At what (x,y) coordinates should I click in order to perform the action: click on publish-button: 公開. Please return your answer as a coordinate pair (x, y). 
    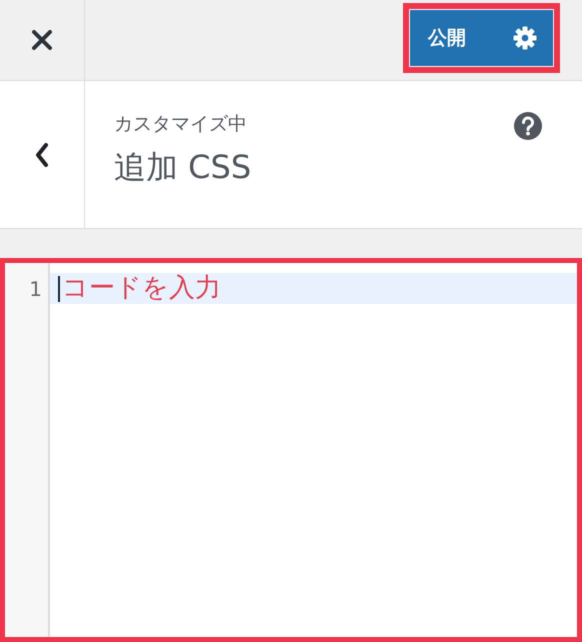
    Looking at the image, I should click on (481, 38).